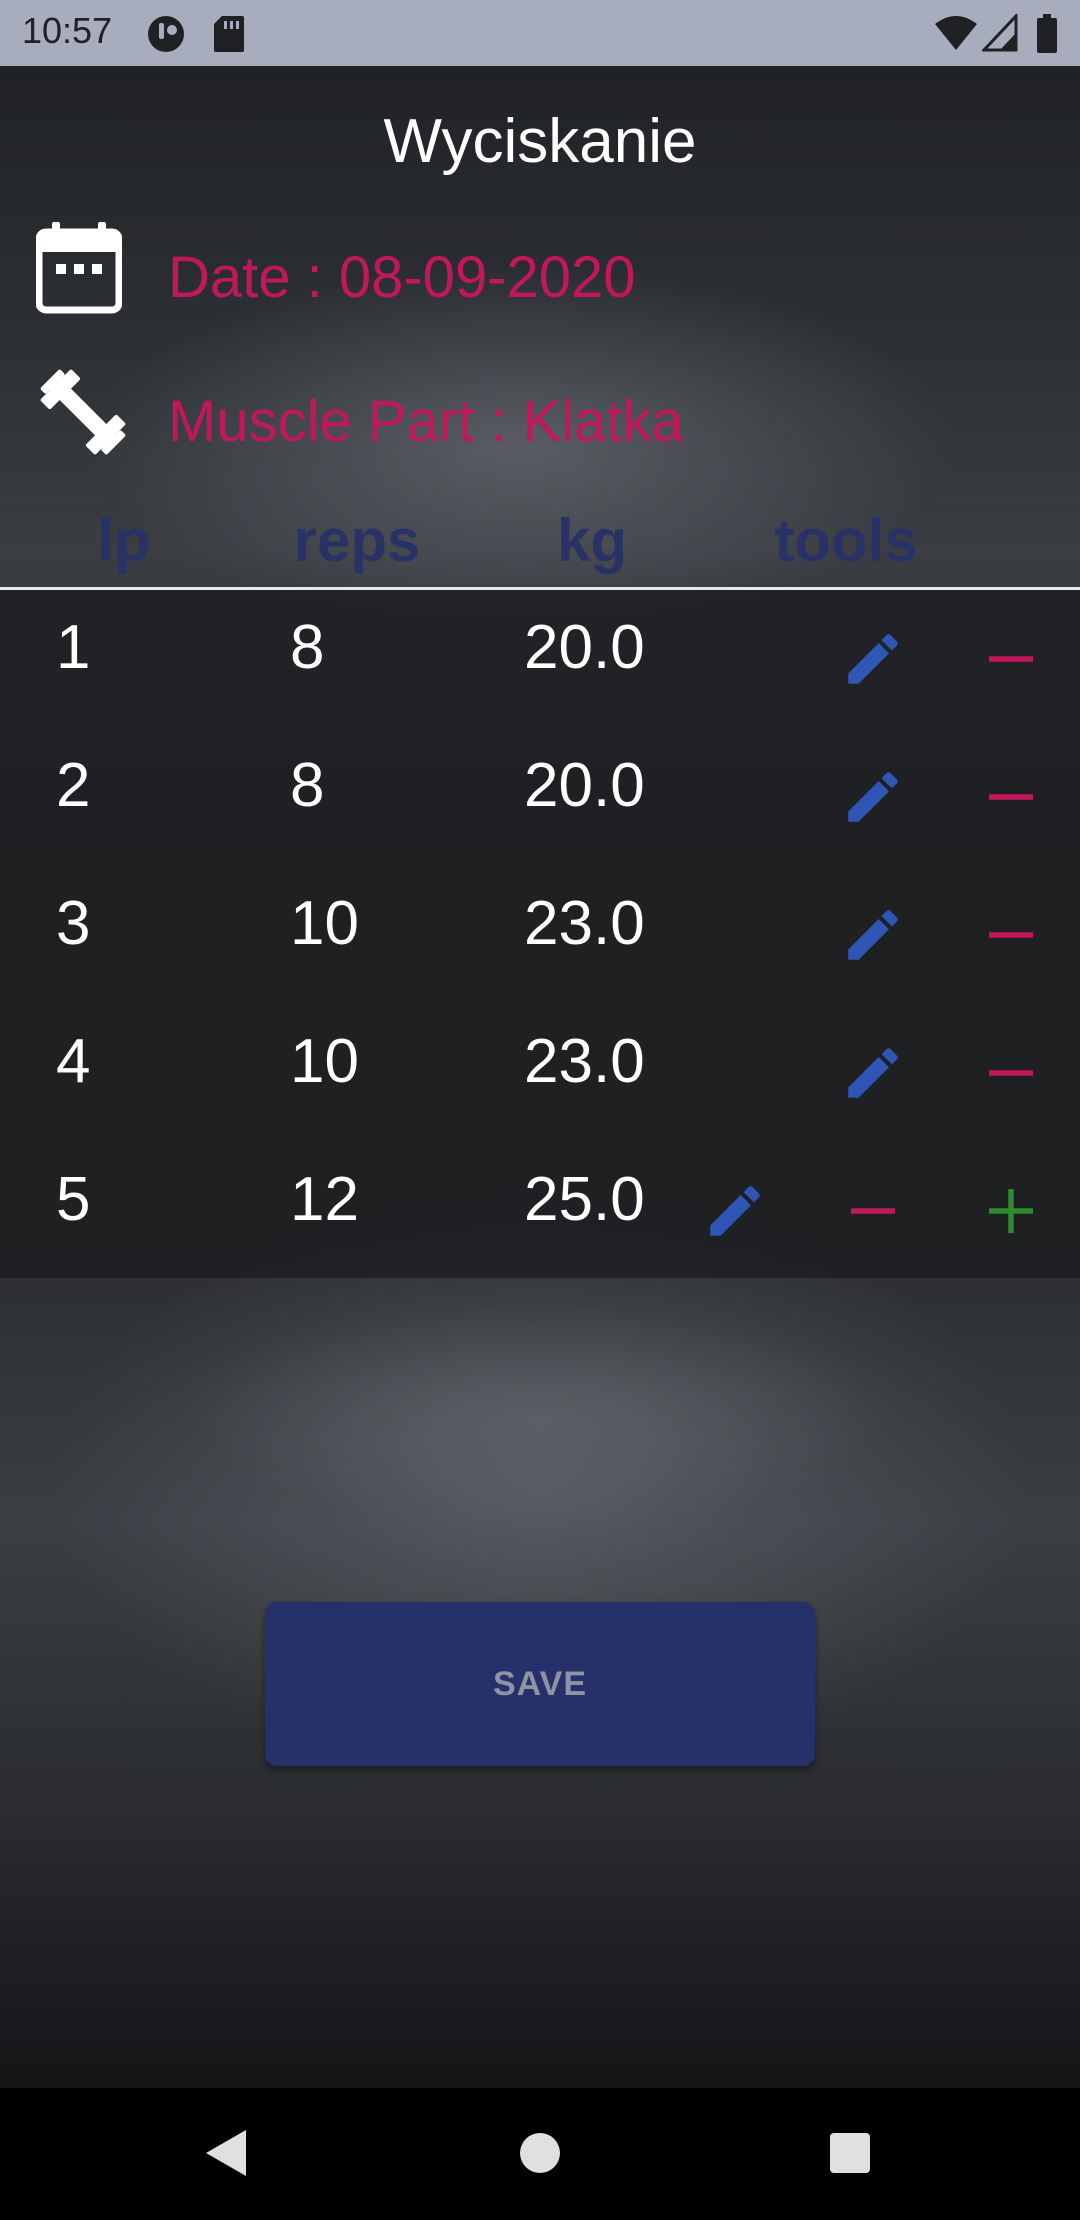 This screenshot has height=2220, width=1080. Describe the element at coordinates (850, 2155) in the screenshot. I see `recents-icon` at that location.